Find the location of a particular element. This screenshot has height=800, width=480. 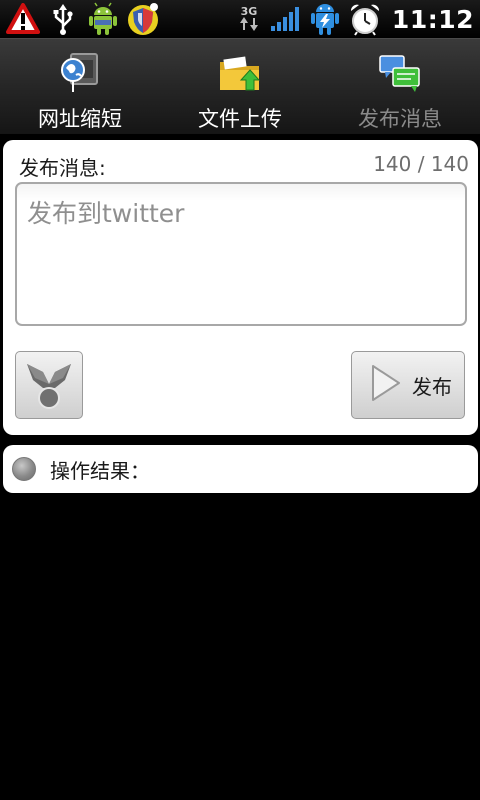

tab-post-message: 发布消息 is located at coordinates (400, 86).